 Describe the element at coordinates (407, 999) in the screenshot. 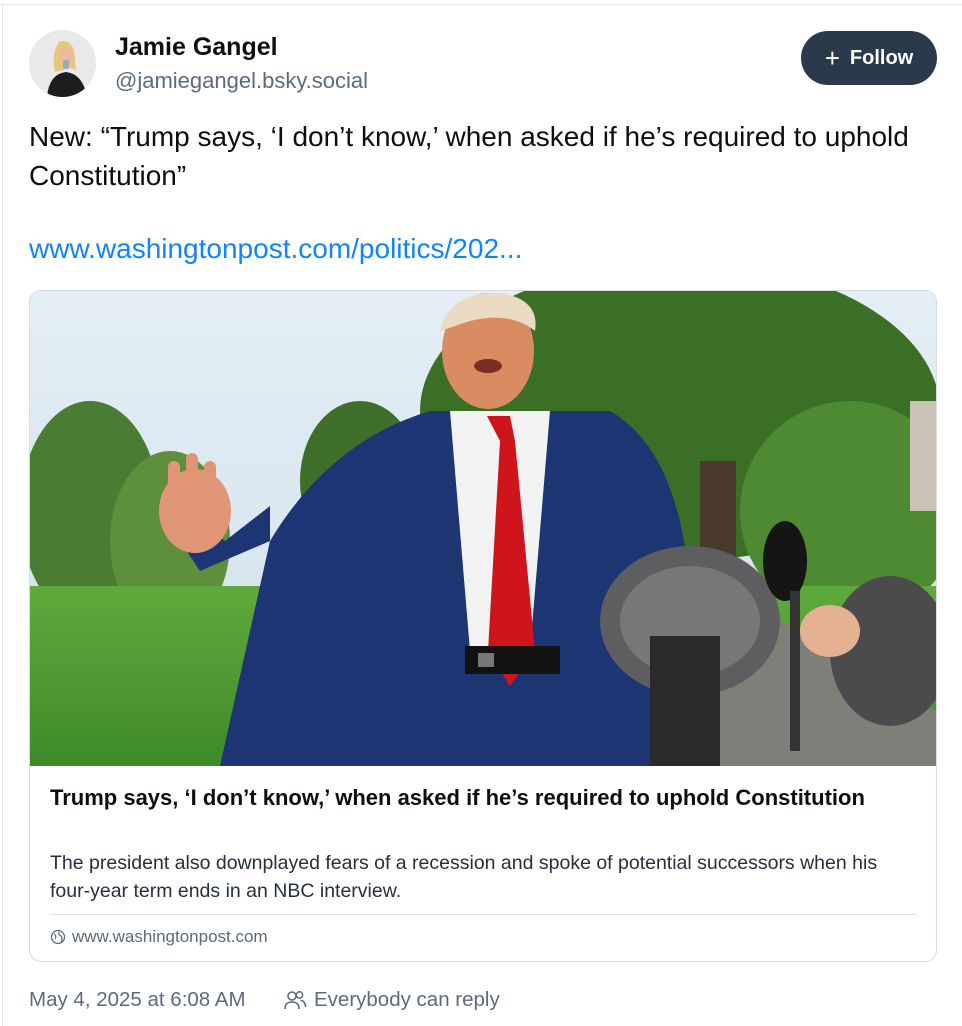

I see `reply-setting-label: Everybody can reply` at that location.